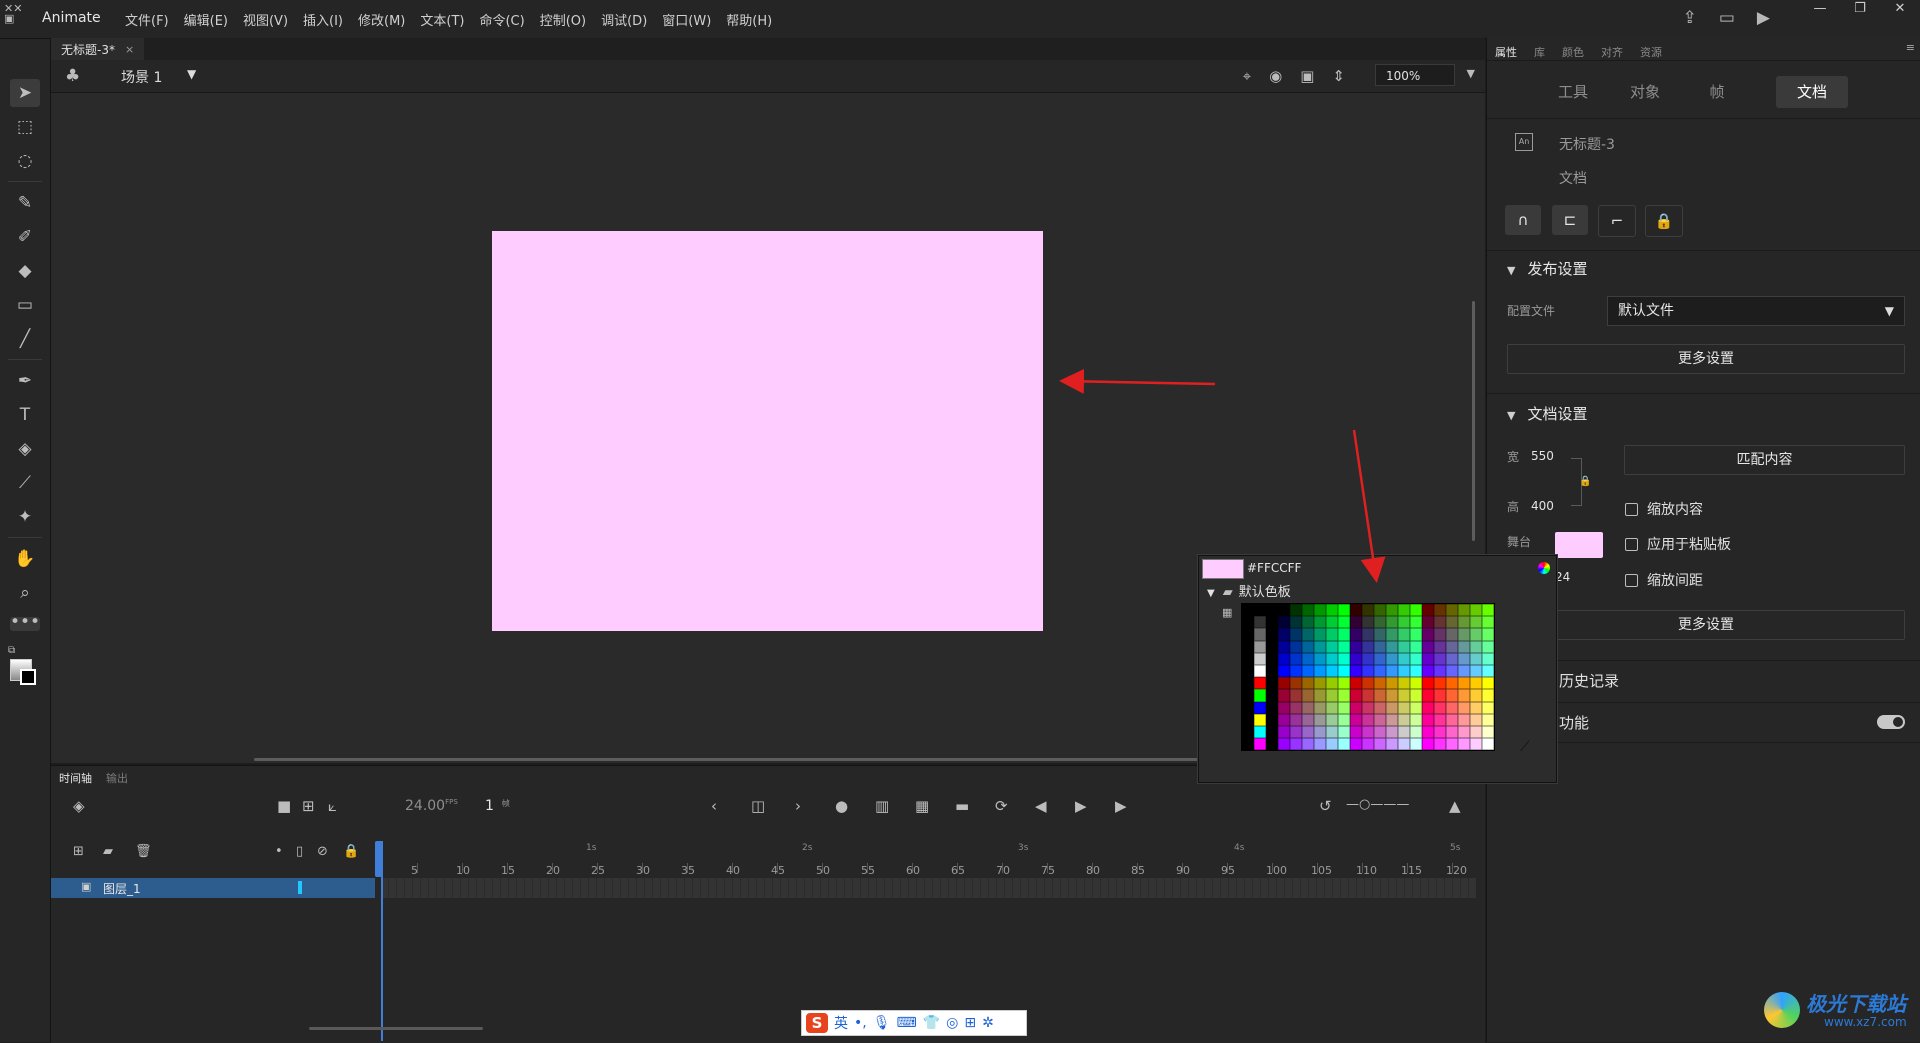  What do you see at coordinates (1617, 221) in the screenshot?
I see `ruler-icon: ⌐` at bounding box center [1617, 221].